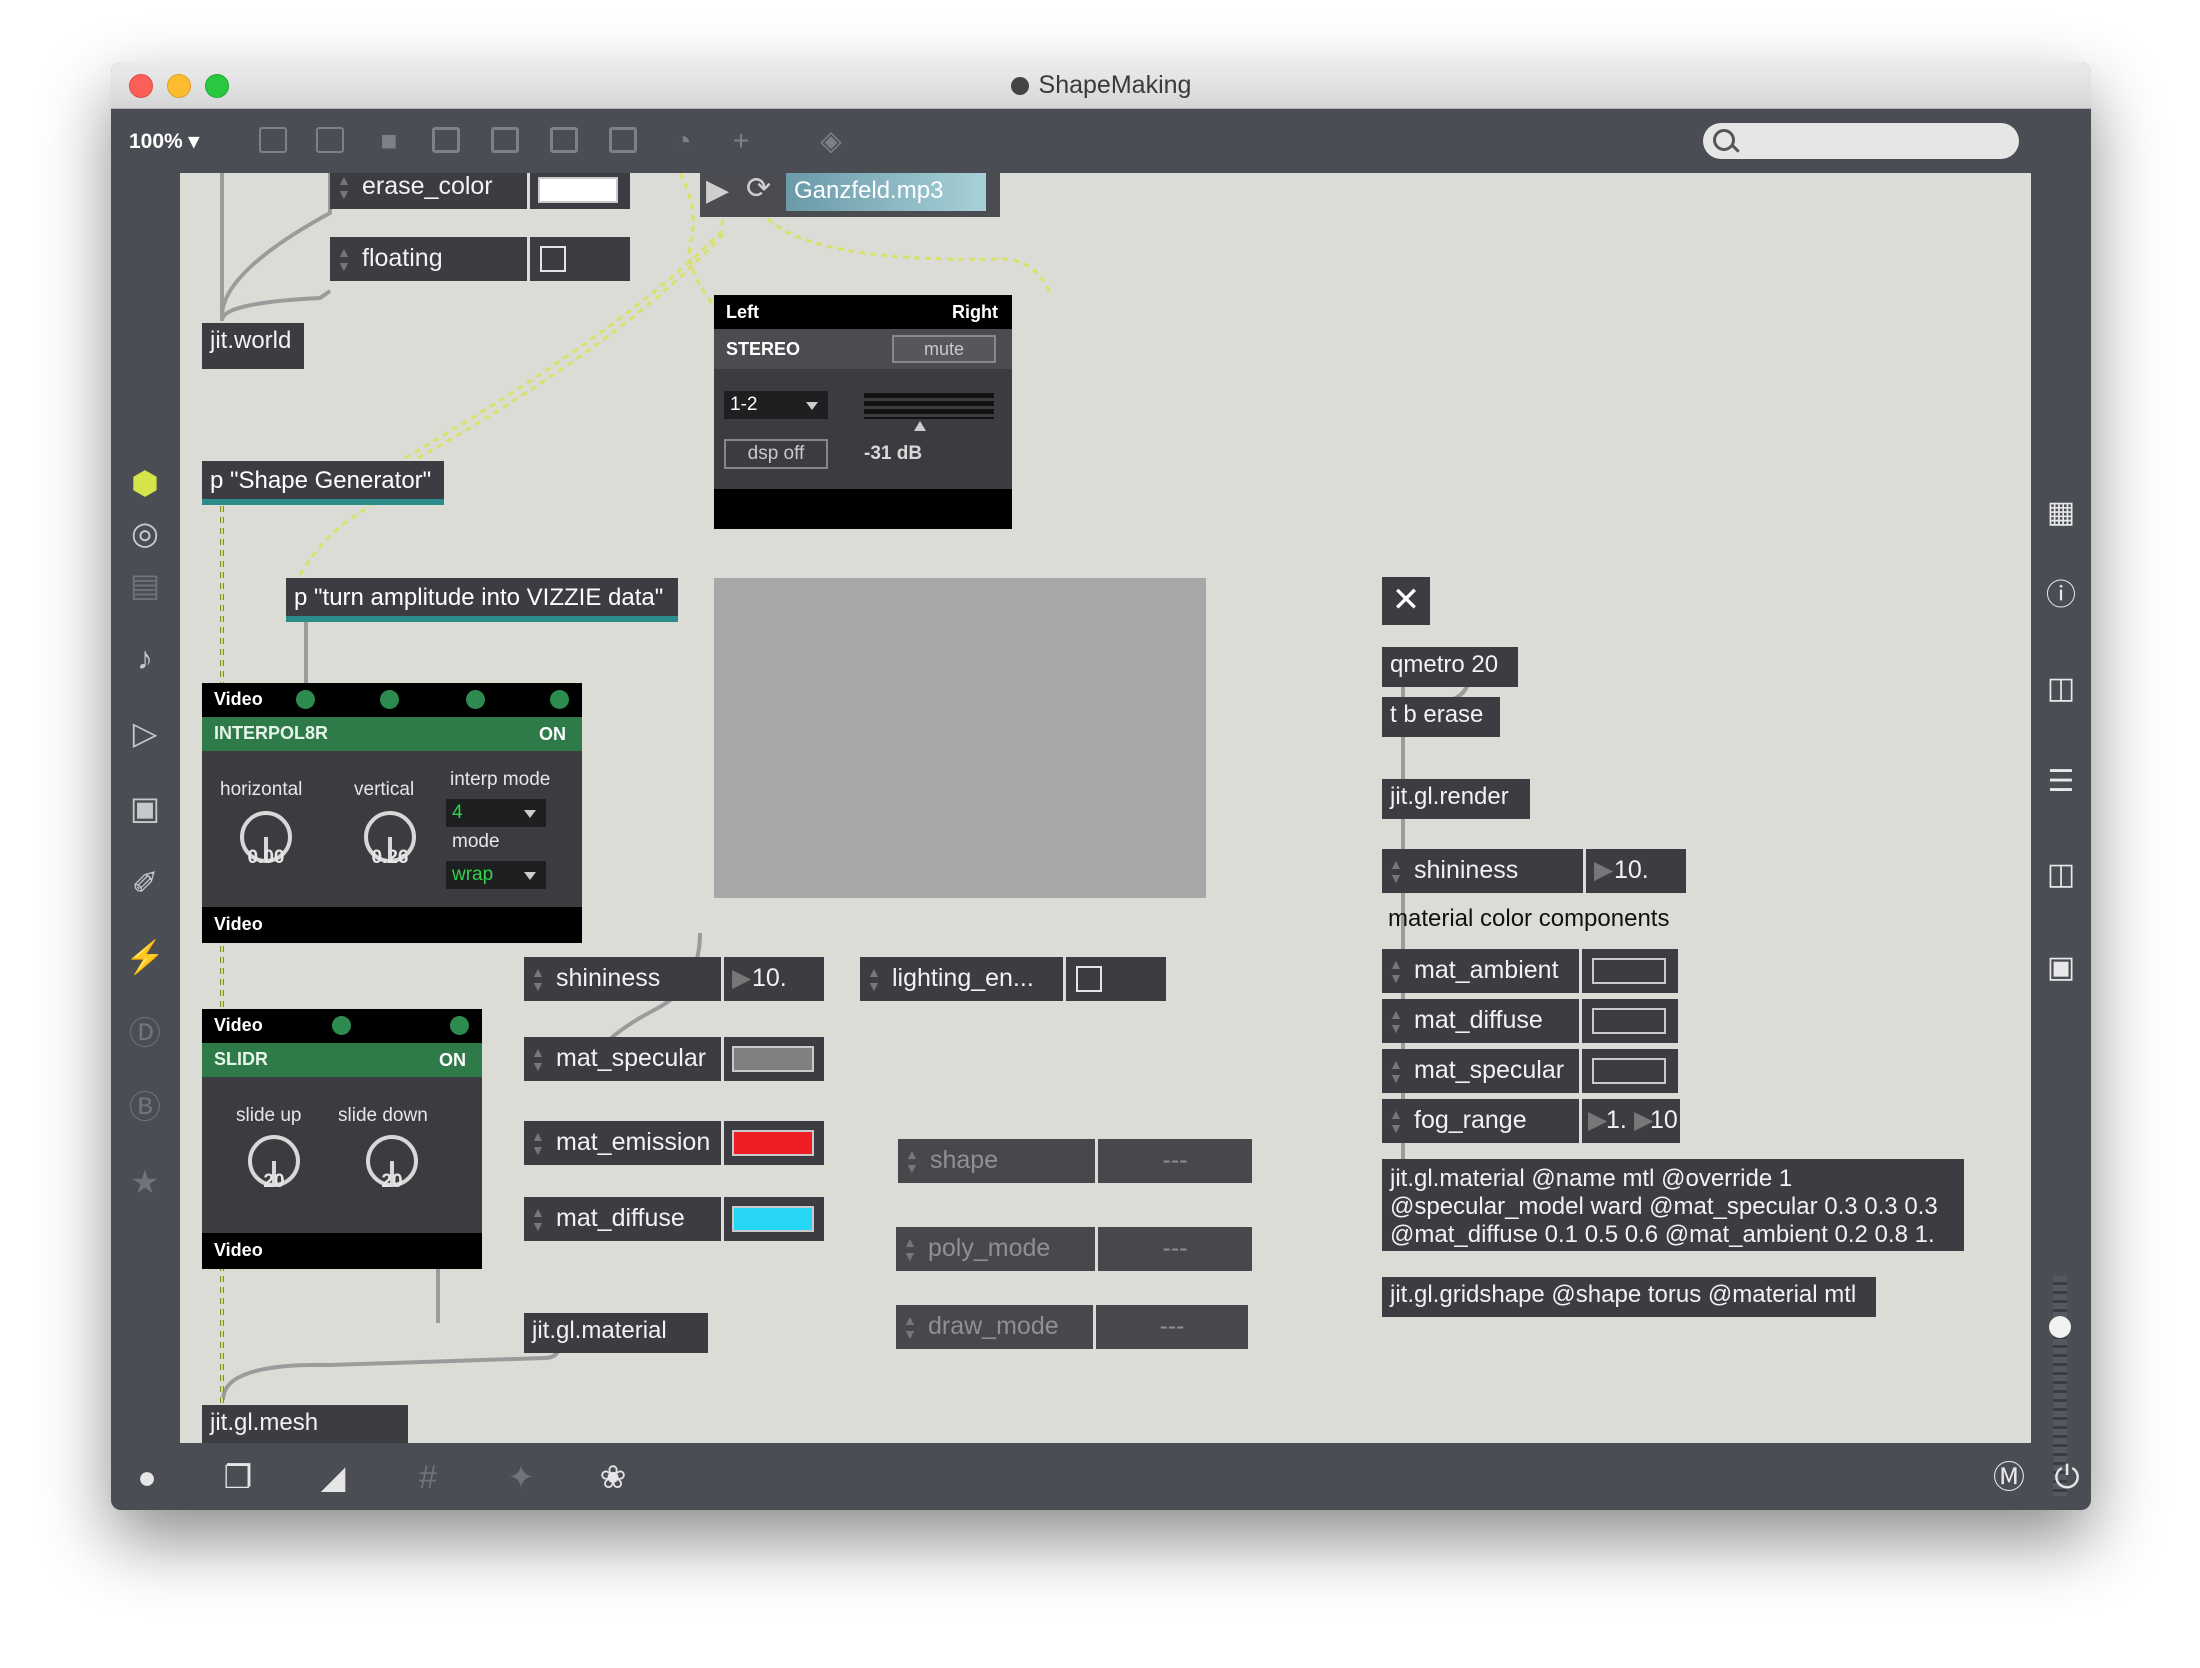  What do you see at coordinates (944, 349) in the screenshot?
I see `mute-button: mute` at bounding box center [944, 349].